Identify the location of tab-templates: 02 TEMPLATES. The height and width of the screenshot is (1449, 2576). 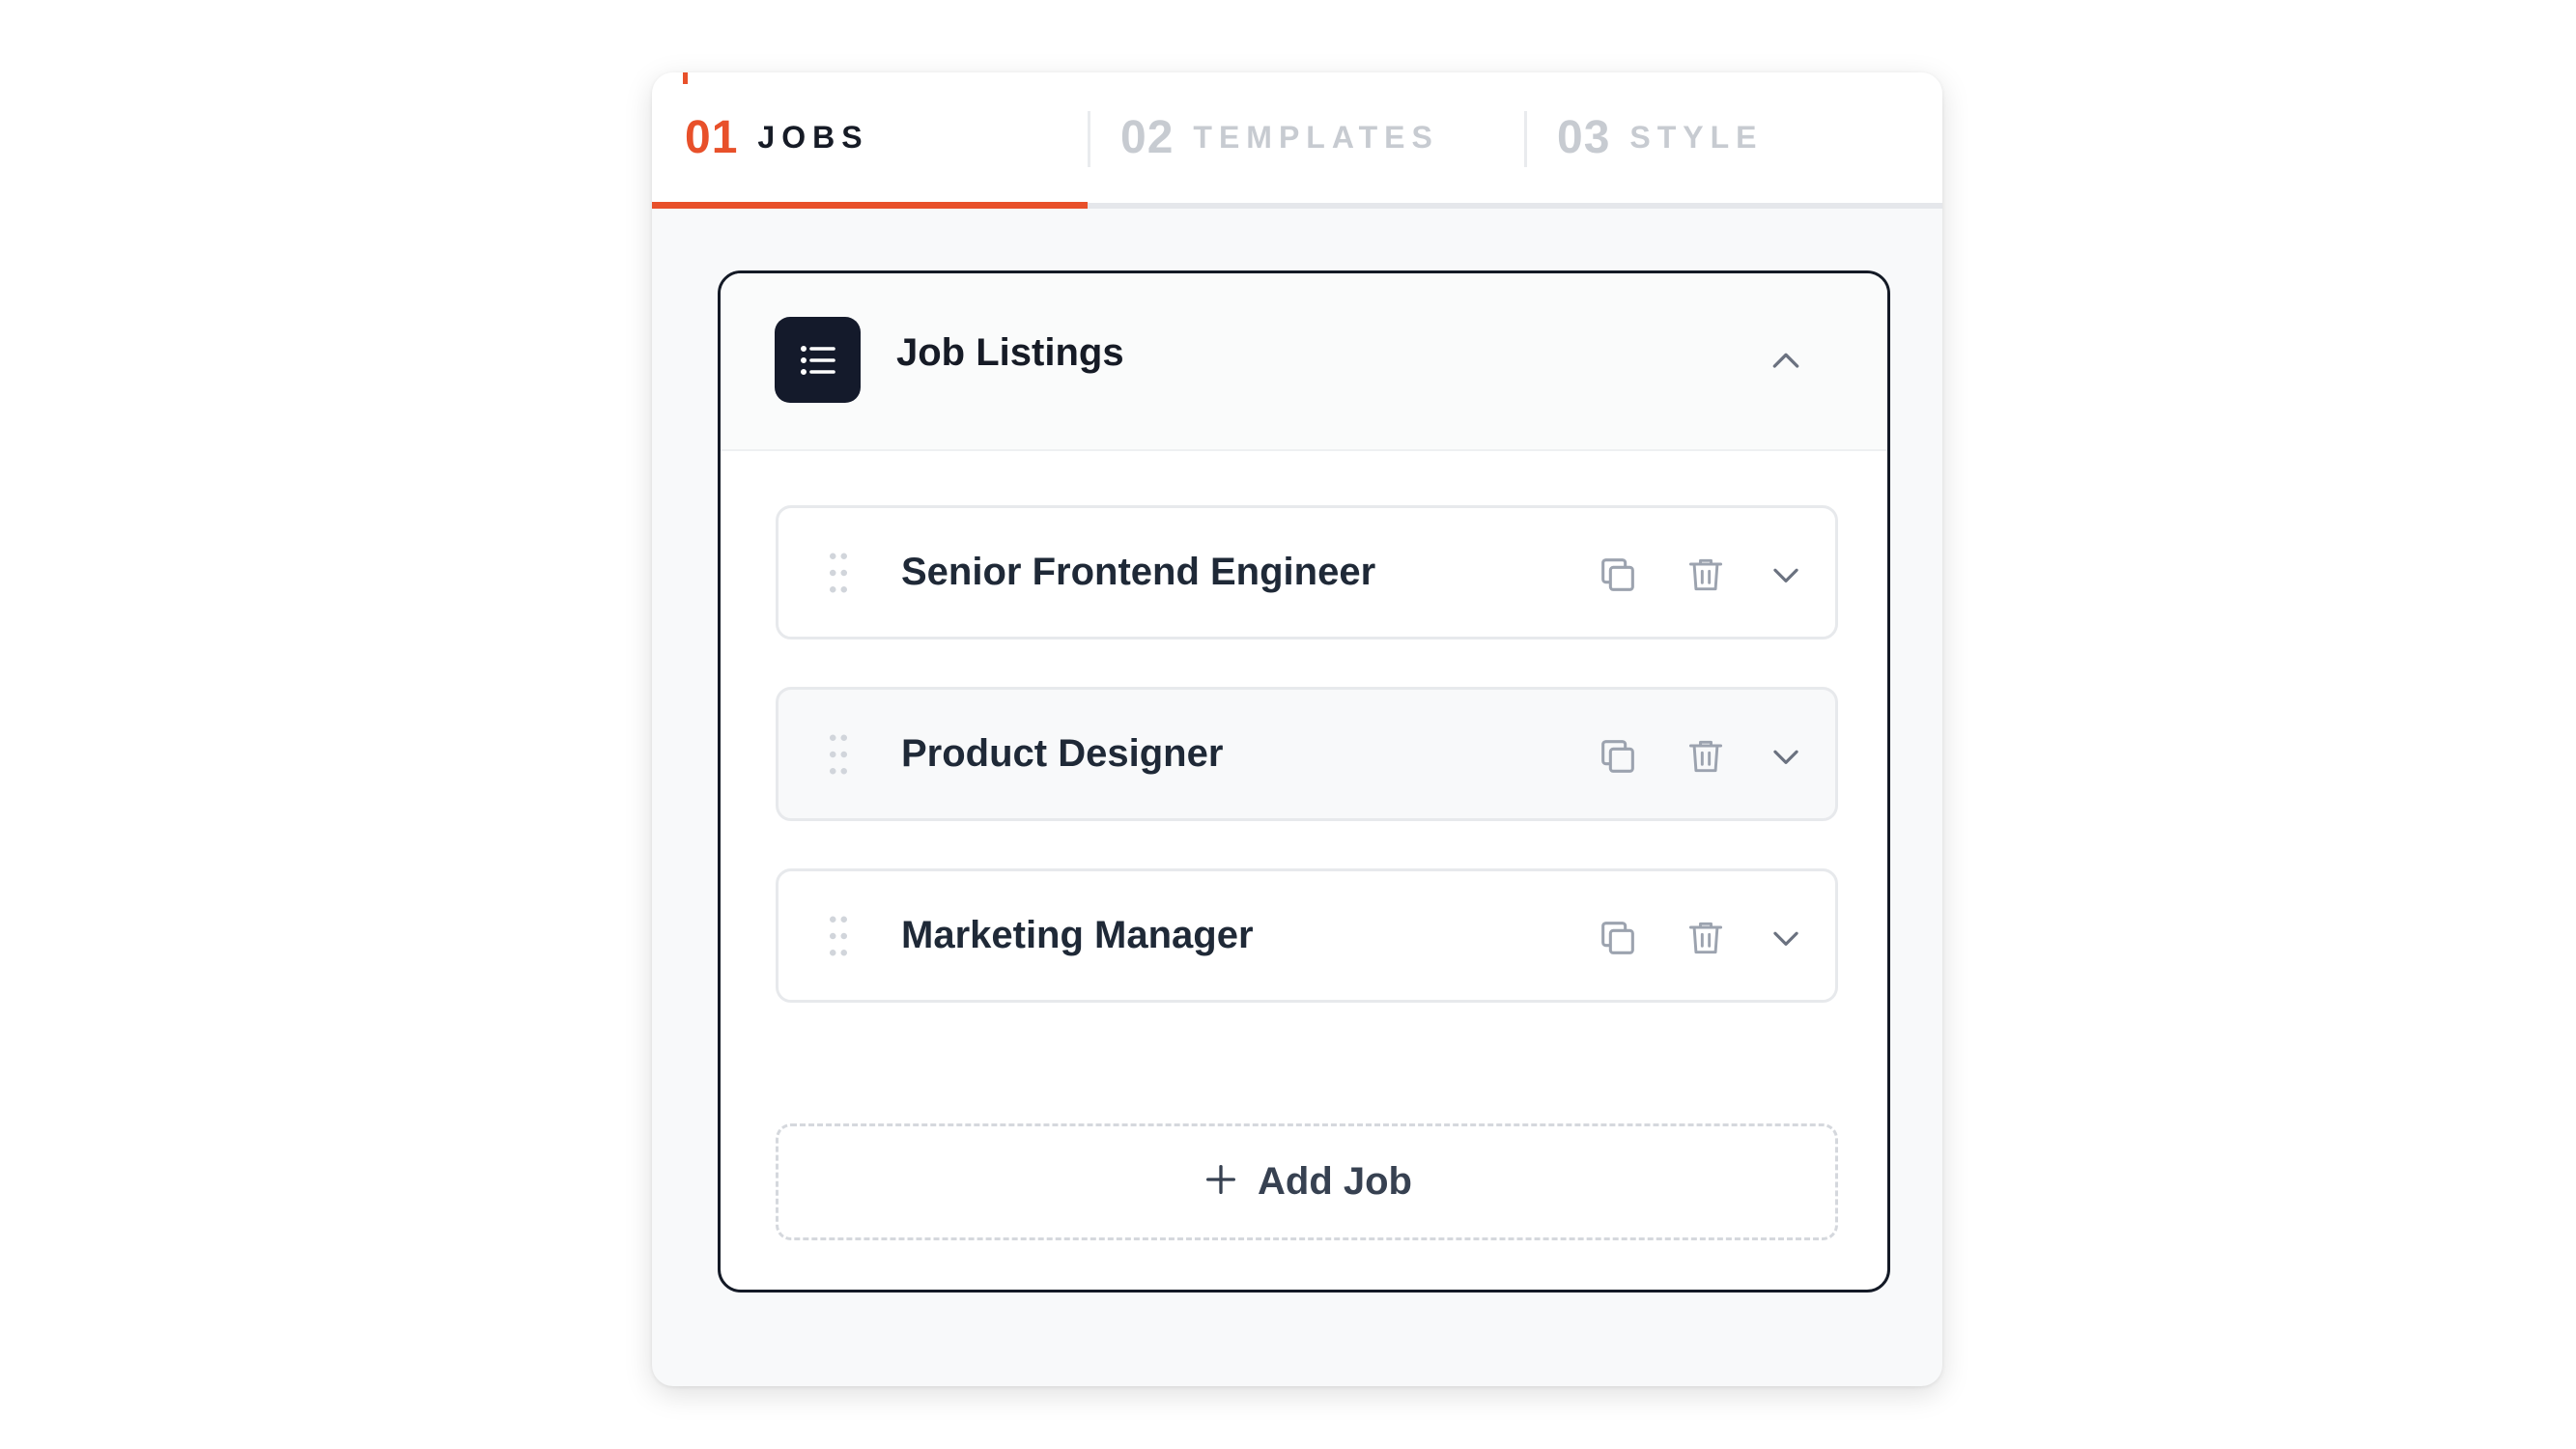
(1306, 137).